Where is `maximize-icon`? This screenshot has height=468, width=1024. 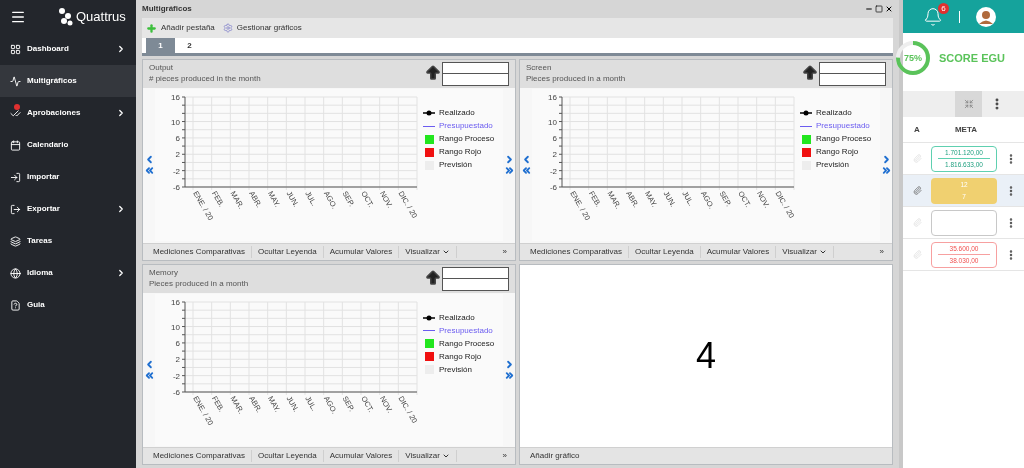 maximize-icon is located at coordinates (879, 9).